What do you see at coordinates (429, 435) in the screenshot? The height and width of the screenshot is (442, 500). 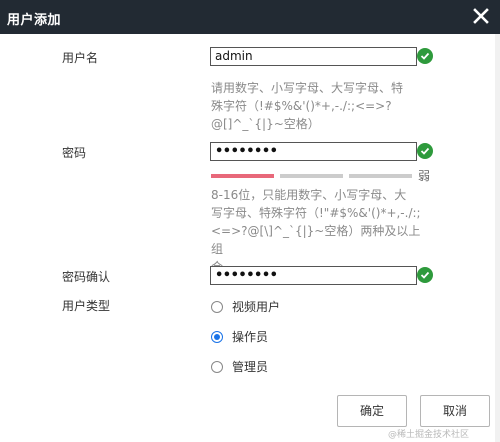 I see `watermark: @稀土掘金技术社区` at bounding box center [429, 435].